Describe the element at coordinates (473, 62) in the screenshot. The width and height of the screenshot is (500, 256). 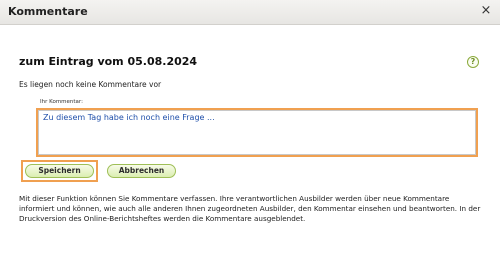
I see `help-icon: ?` at that location.